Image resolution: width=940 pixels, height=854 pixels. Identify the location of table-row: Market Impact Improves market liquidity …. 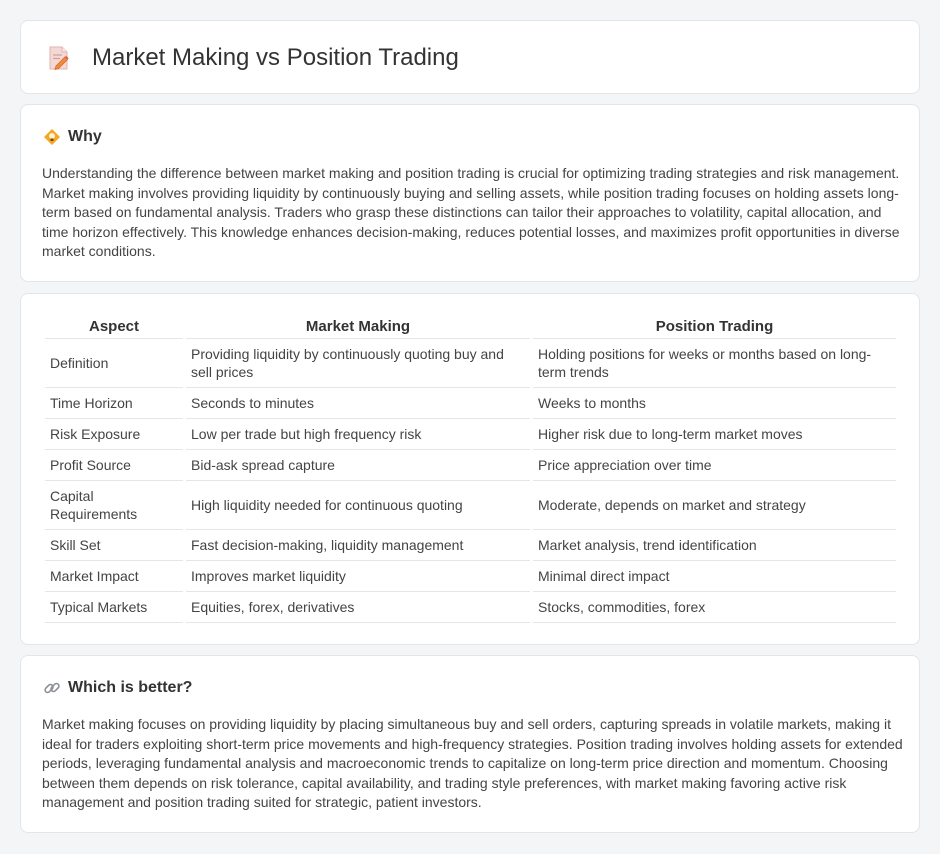
(470, 576).